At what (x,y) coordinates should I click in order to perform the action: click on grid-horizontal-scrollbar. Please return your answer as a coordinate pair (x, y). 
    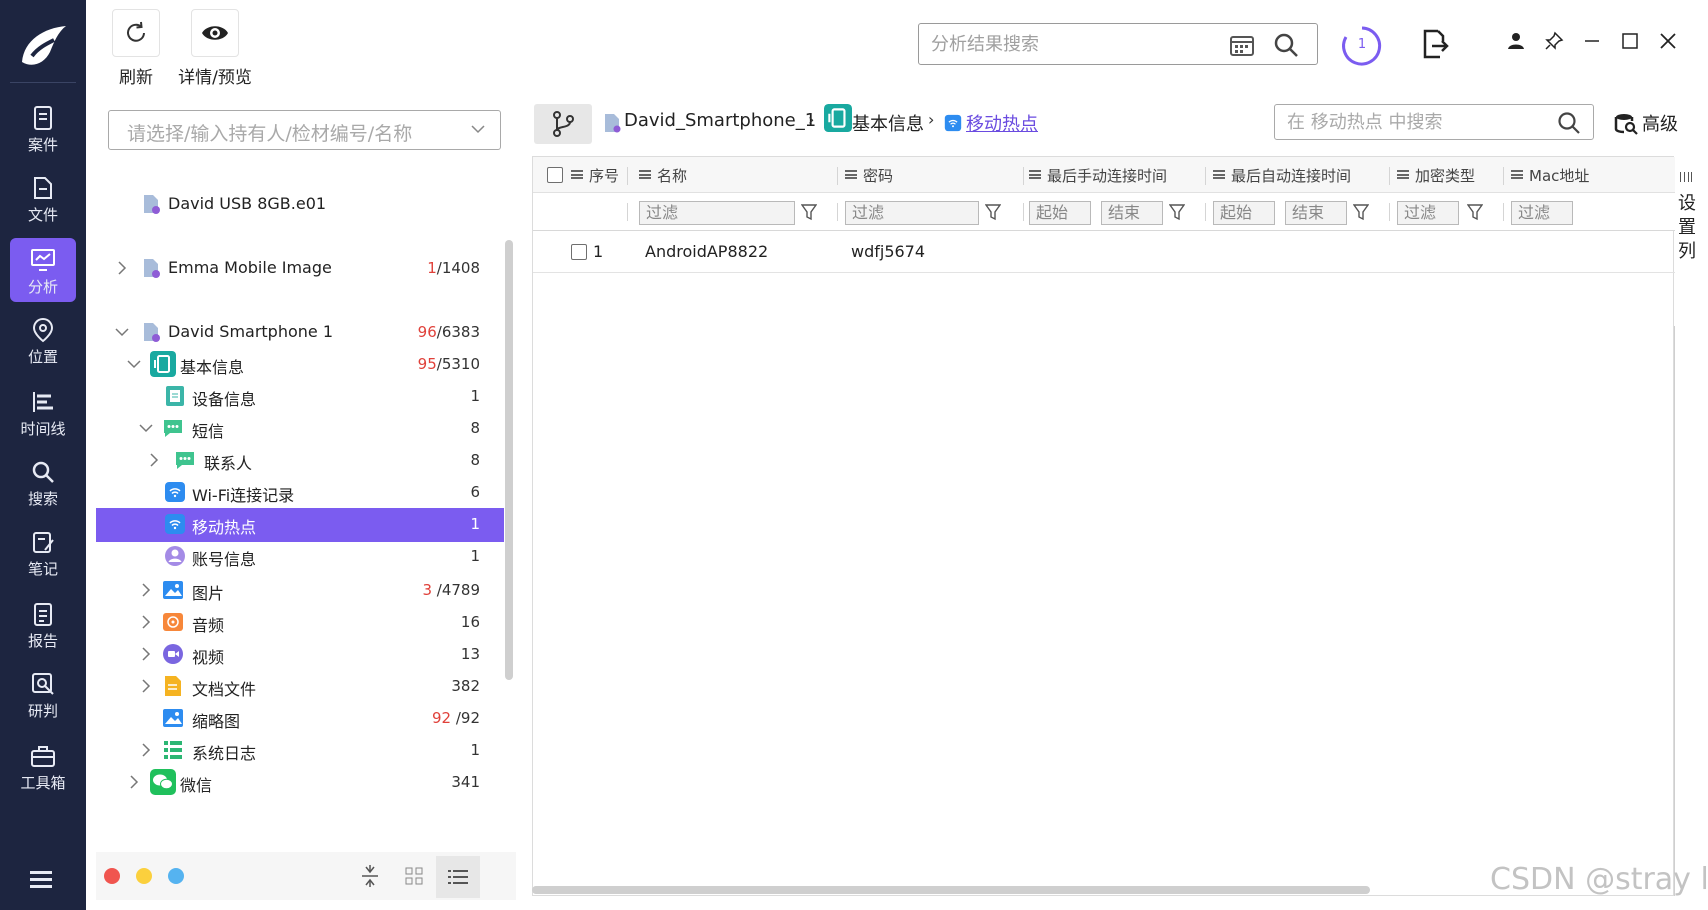
    Looking at the image, I should click on (951, 890).